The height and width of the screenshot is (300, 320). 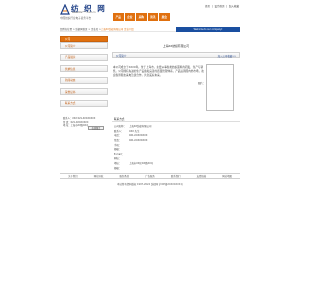 I want to click on nav-item-news: 资讯, so click(x=152, y=17).